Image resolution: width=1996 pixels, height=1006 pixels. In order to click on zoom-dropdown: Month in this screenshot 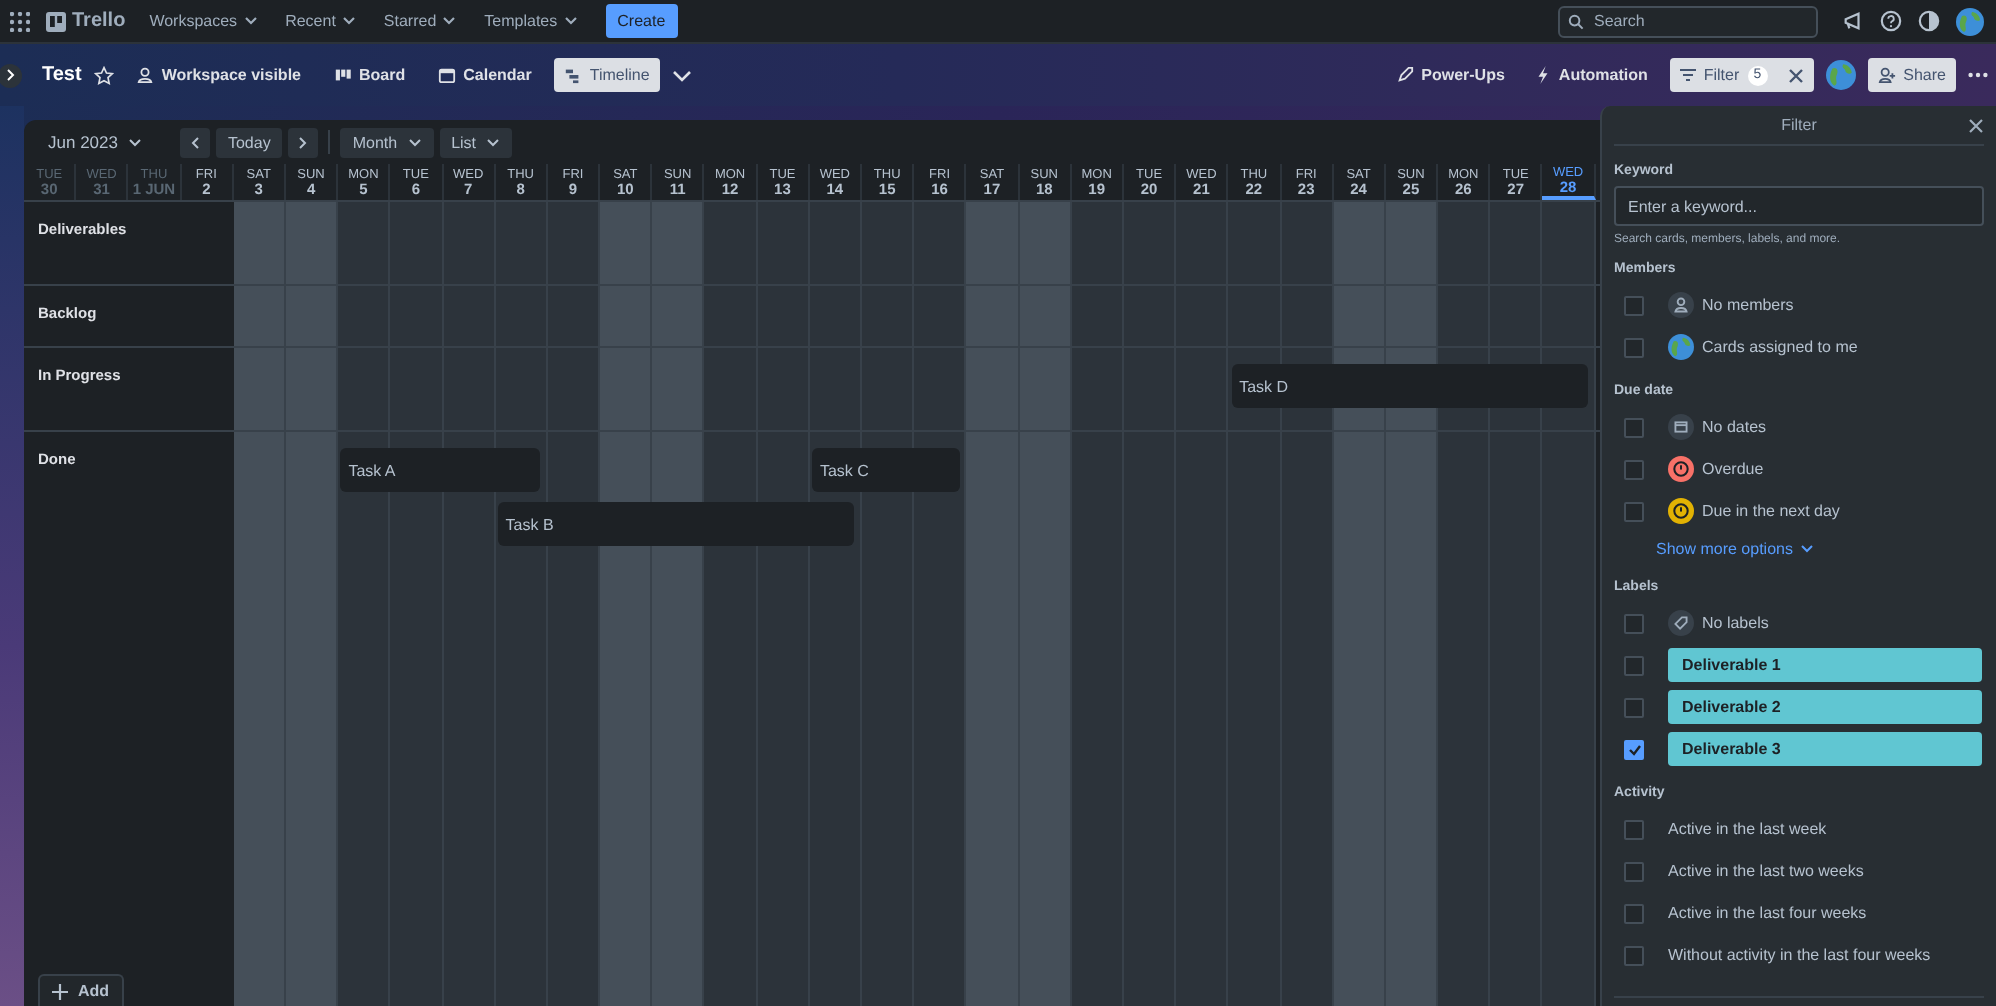, I will do `click(387, 142)`.